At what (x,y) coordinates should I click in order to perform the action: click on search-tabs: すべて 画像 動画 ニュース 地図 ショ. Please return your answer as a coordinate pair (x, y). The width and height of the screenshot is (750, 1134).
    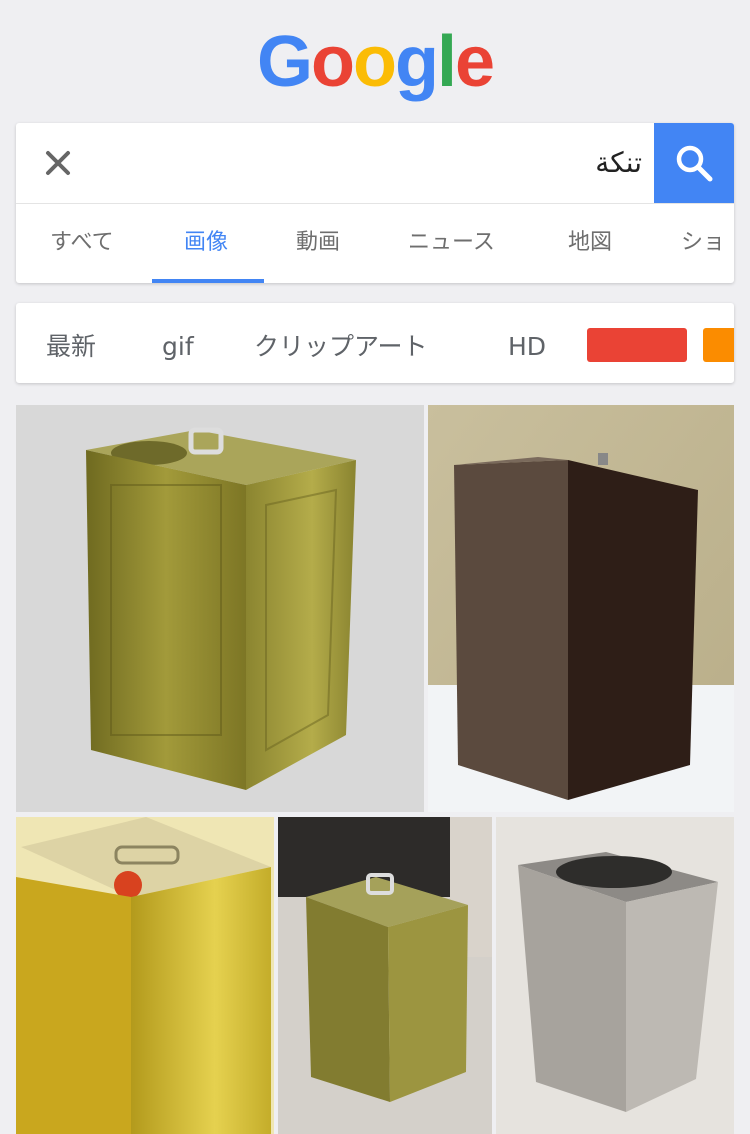
    Looking at the image, I should click on (375, 243).